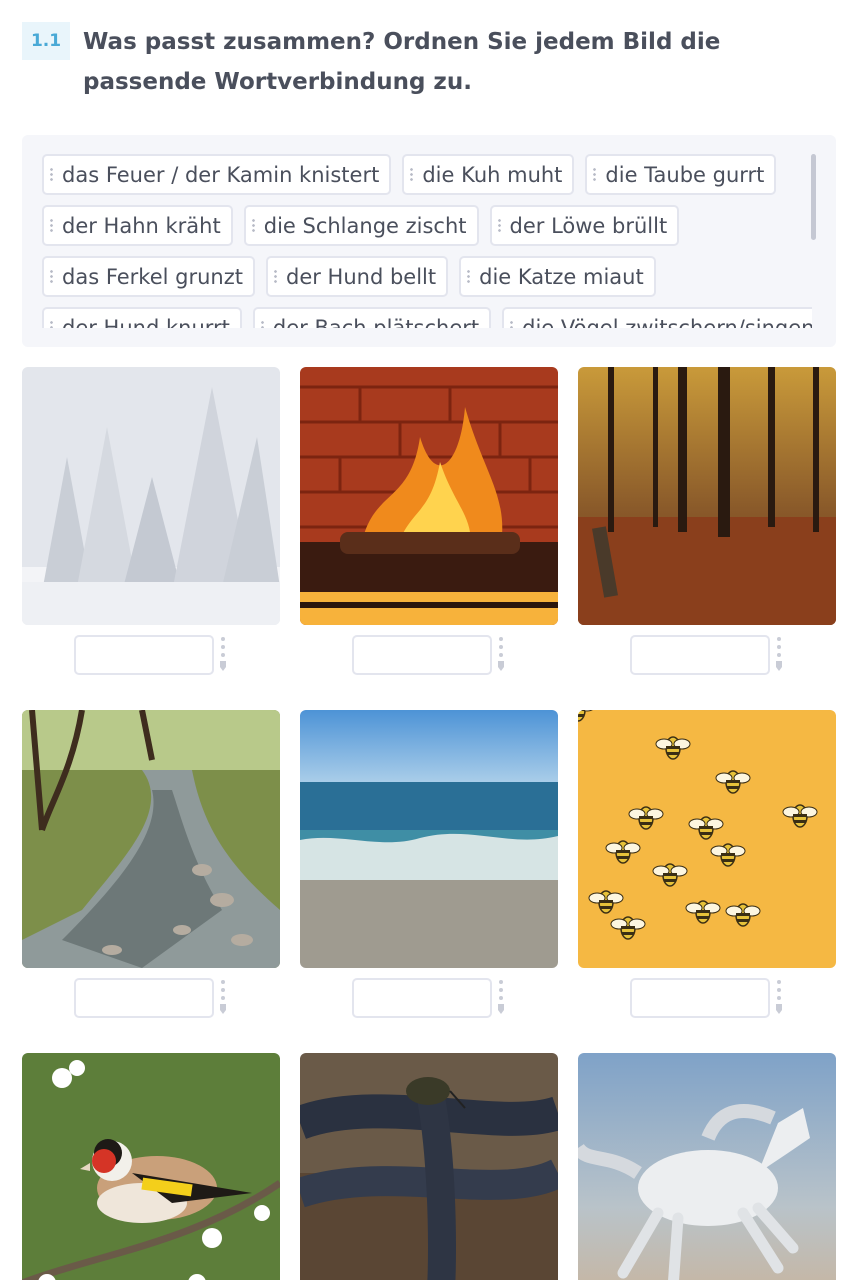  I want to click on word-chip: der Hund knurrt, so click(142, 317).